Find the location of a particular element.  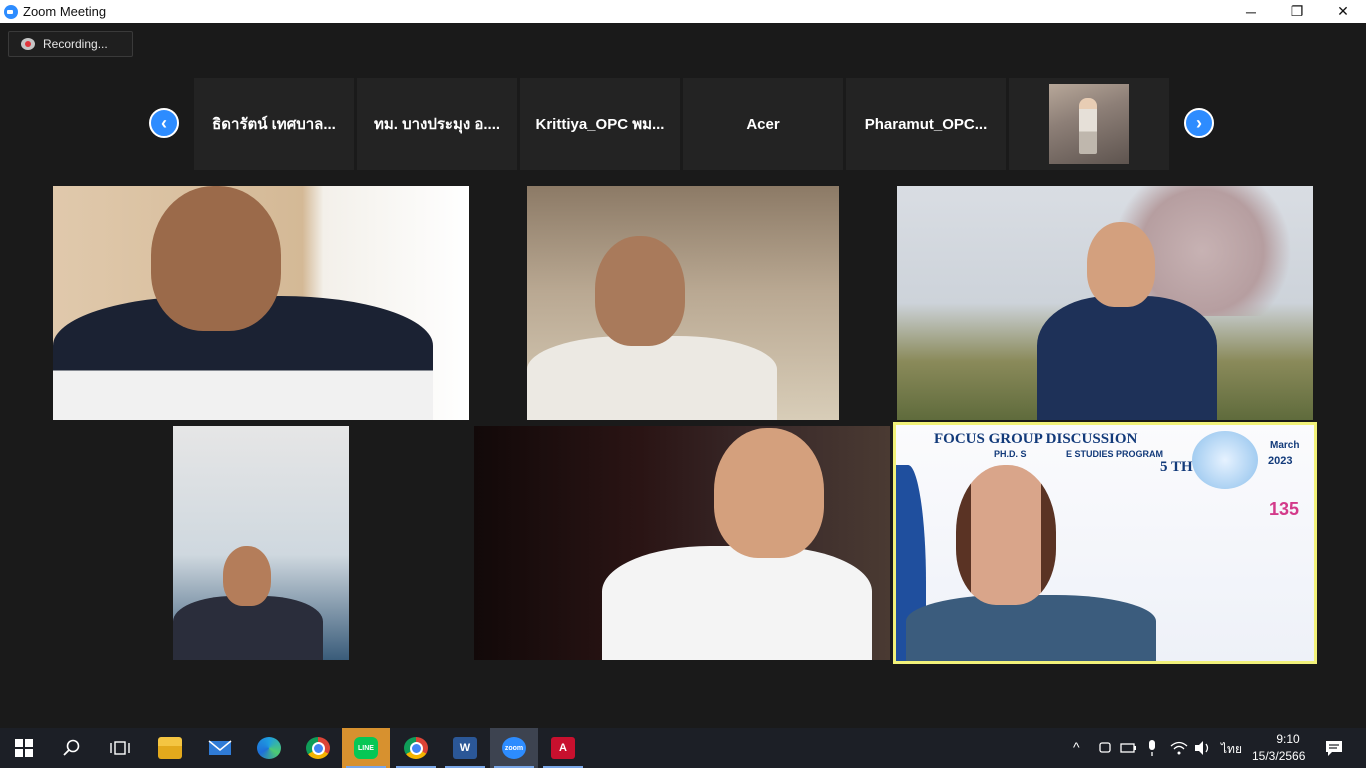

previous-page-button: ‹ is located at coordinates (164, 123).